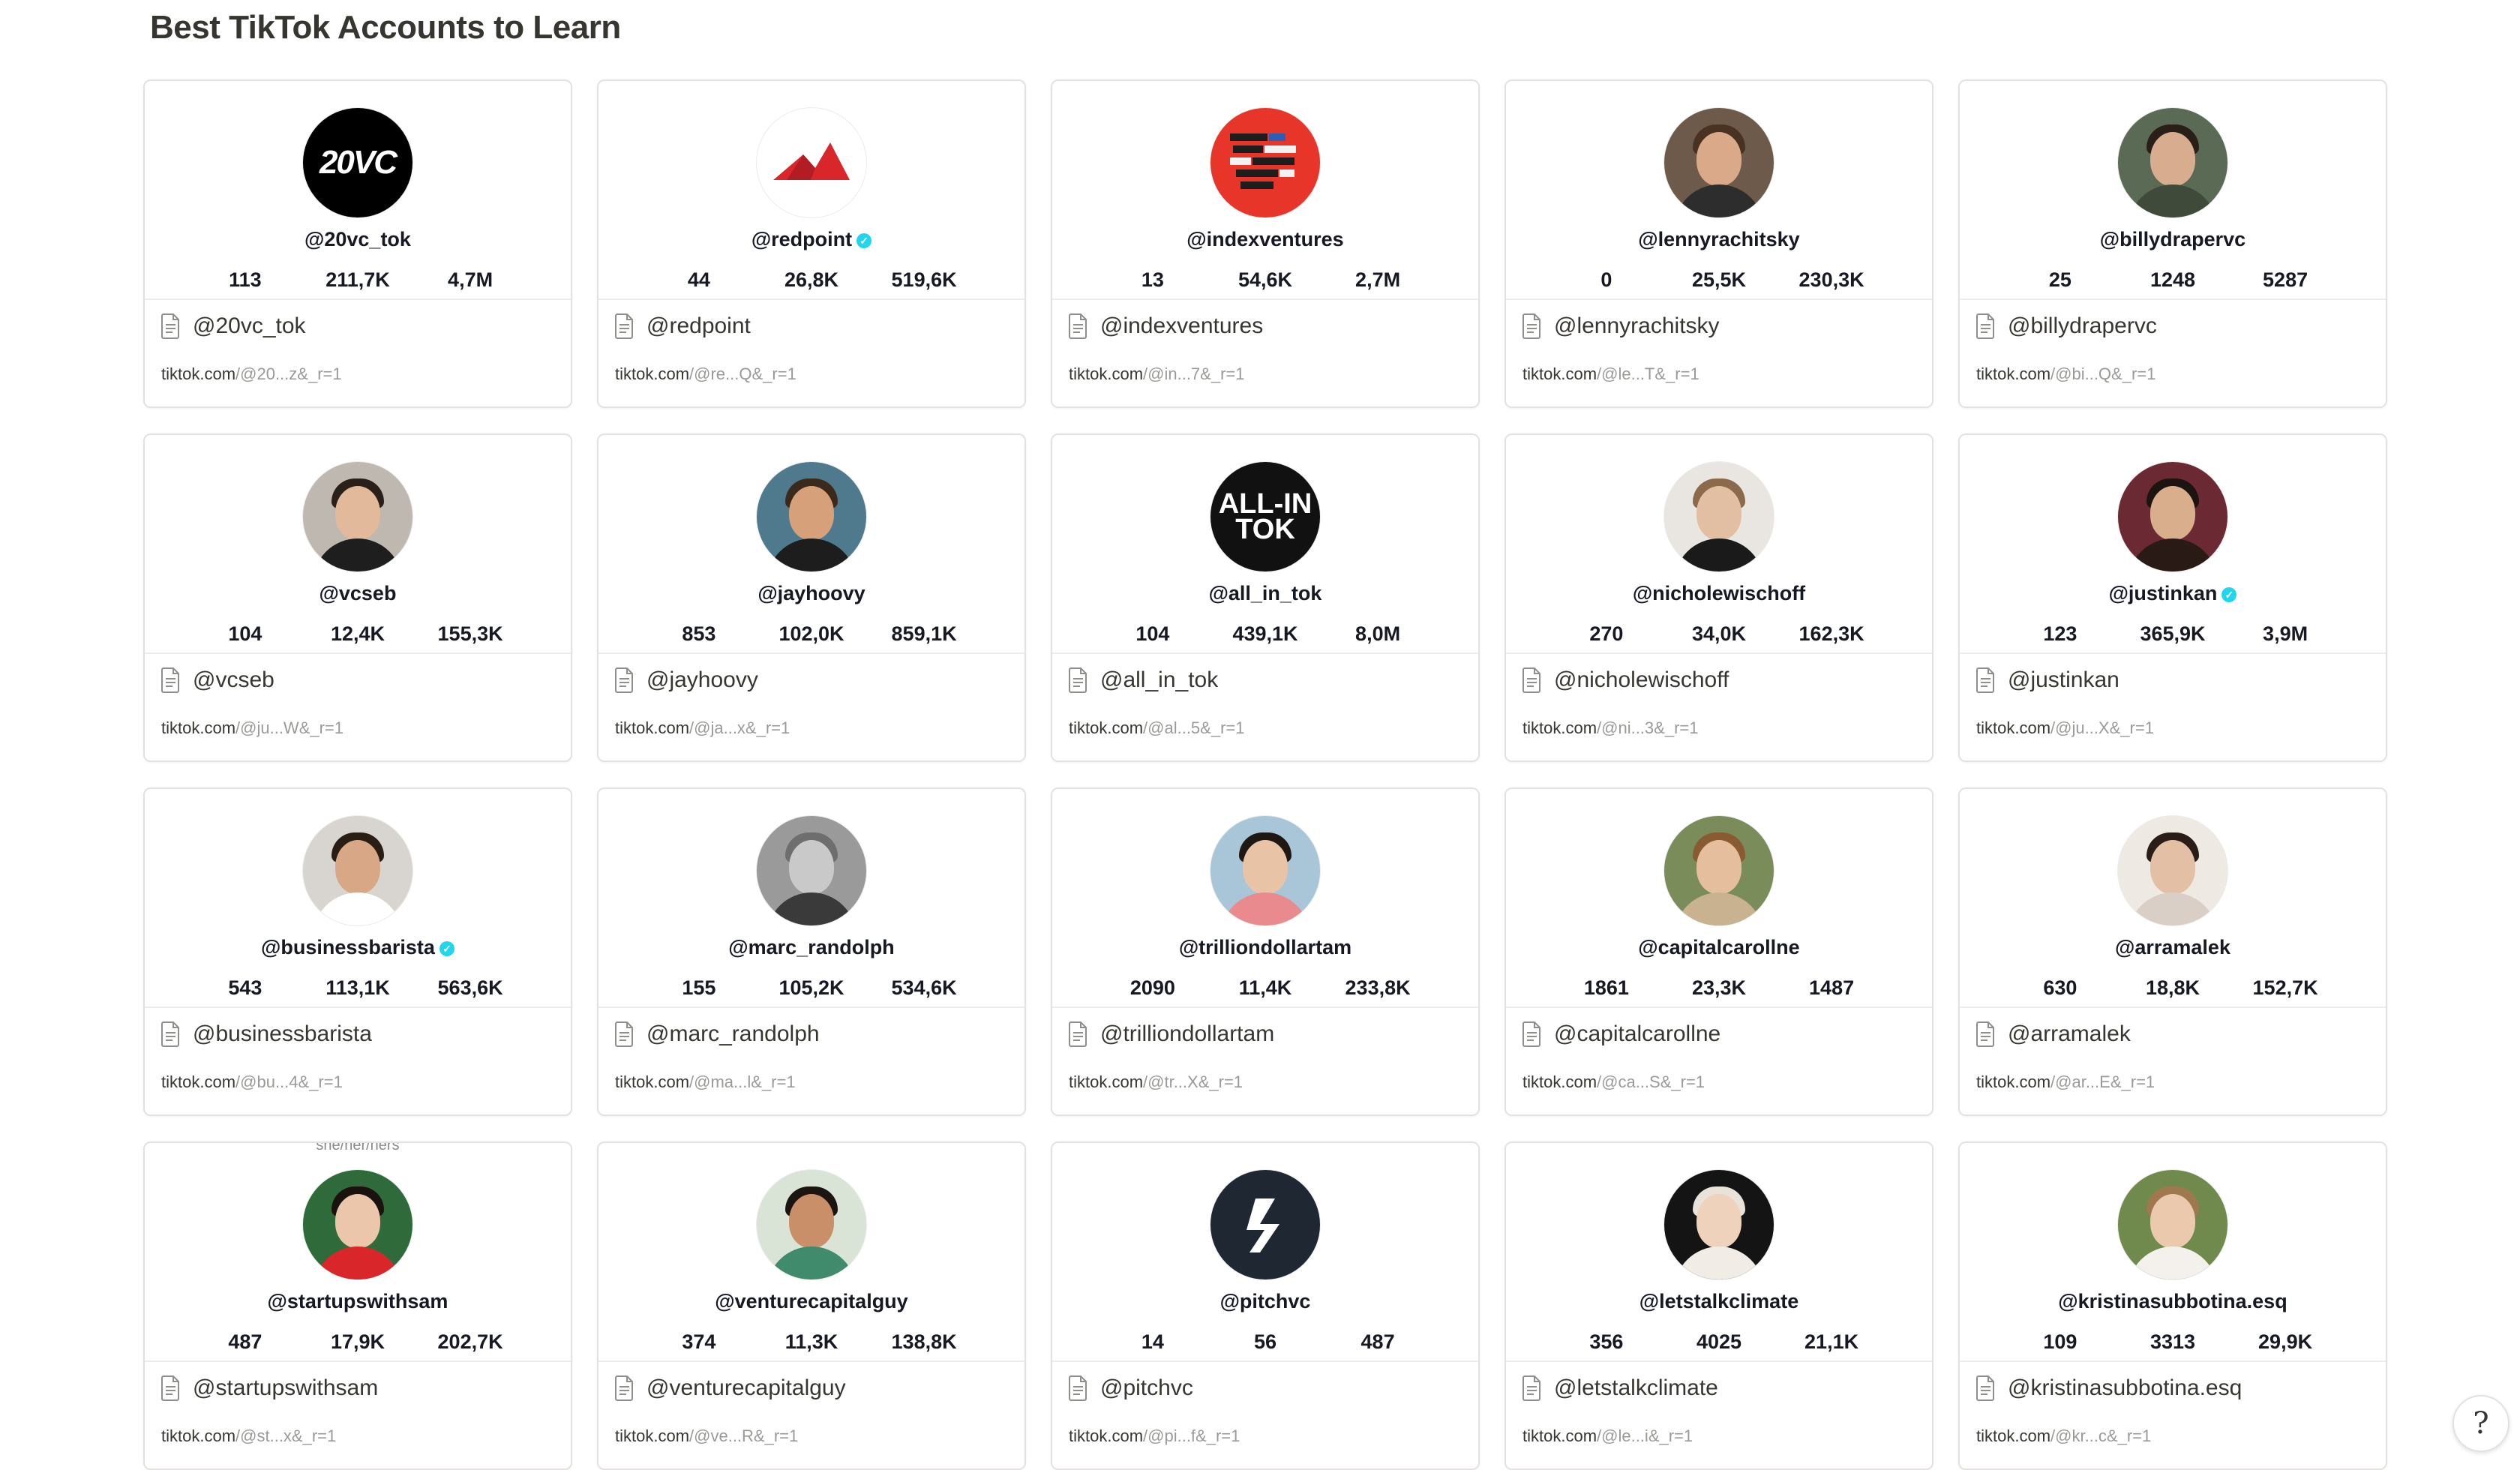 This screenshot has height=1470, width=2520. I want to click on card-url: tiktok.com/@ar...E&_r=1, so click(2065, 1082).